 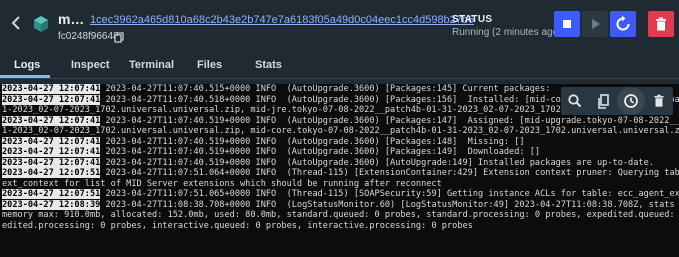 I want to click on tab-inspect: Inspect, so click(x=90, y=65).